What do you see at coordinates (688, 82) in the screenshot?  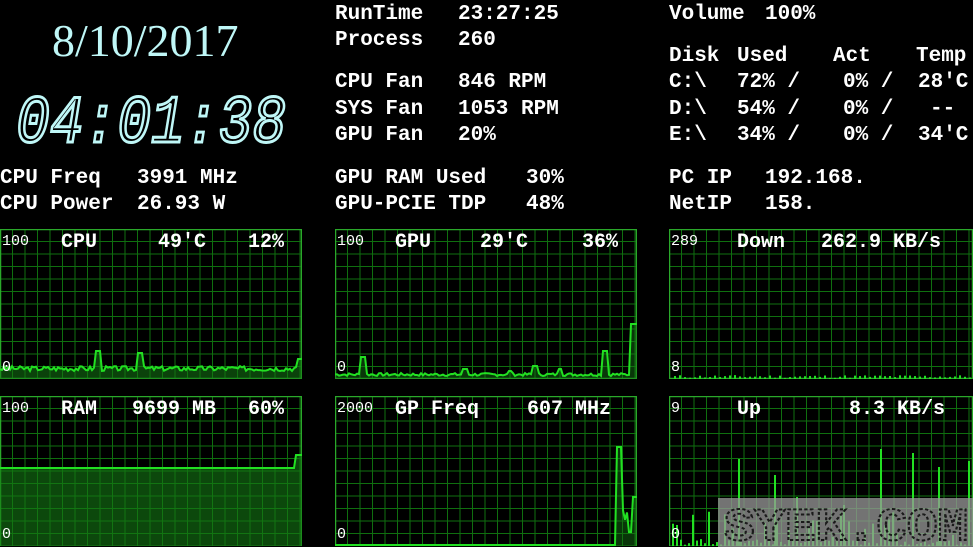 I see `disk-c-drive: C:\` at bounding box center [688, 82].